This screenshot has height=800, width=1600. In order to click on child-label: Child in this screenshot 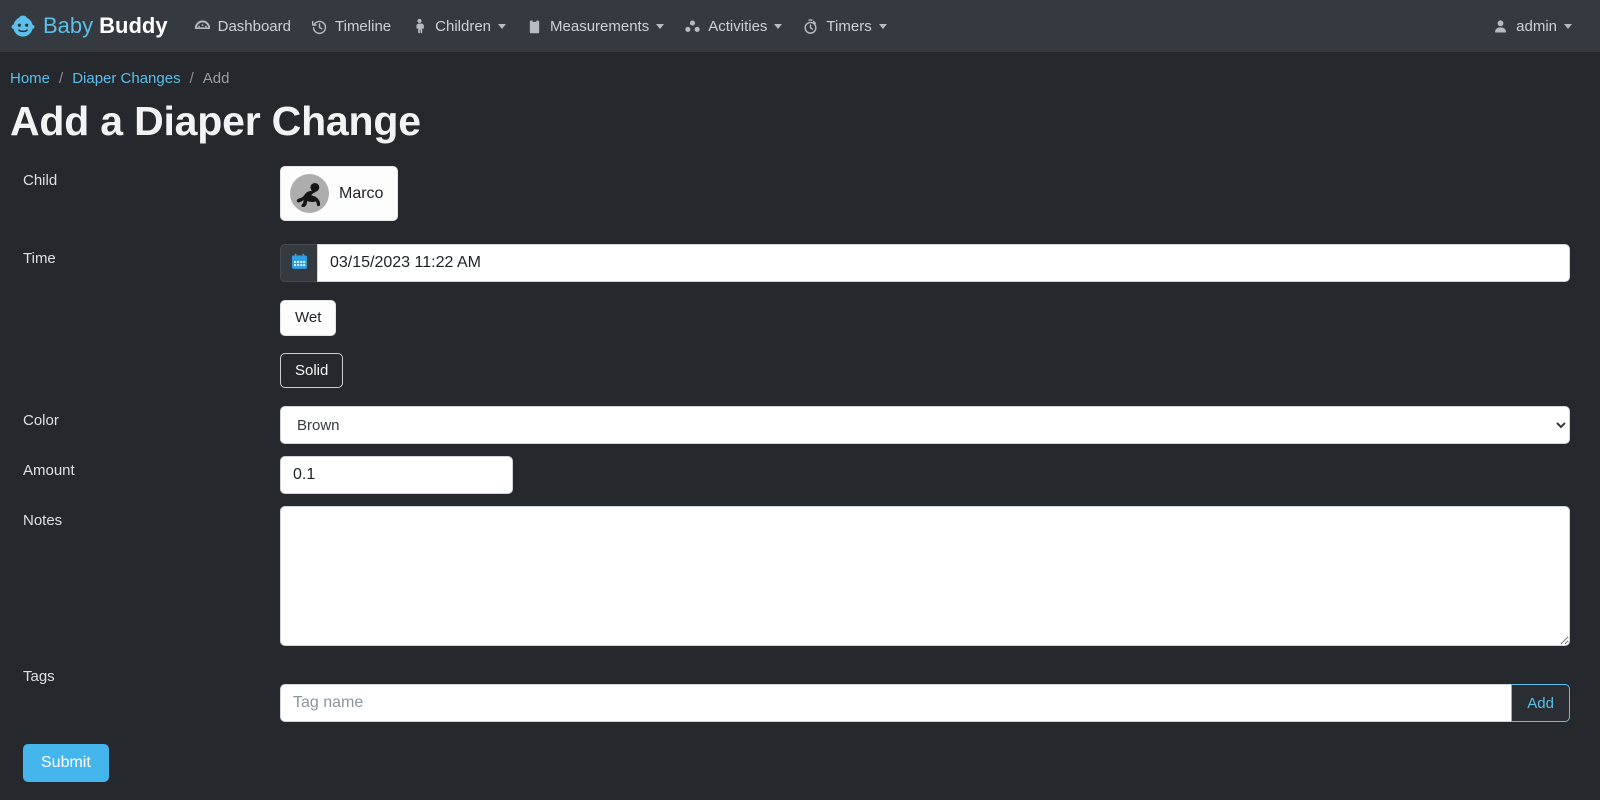, I will do `click(40, 181)`.